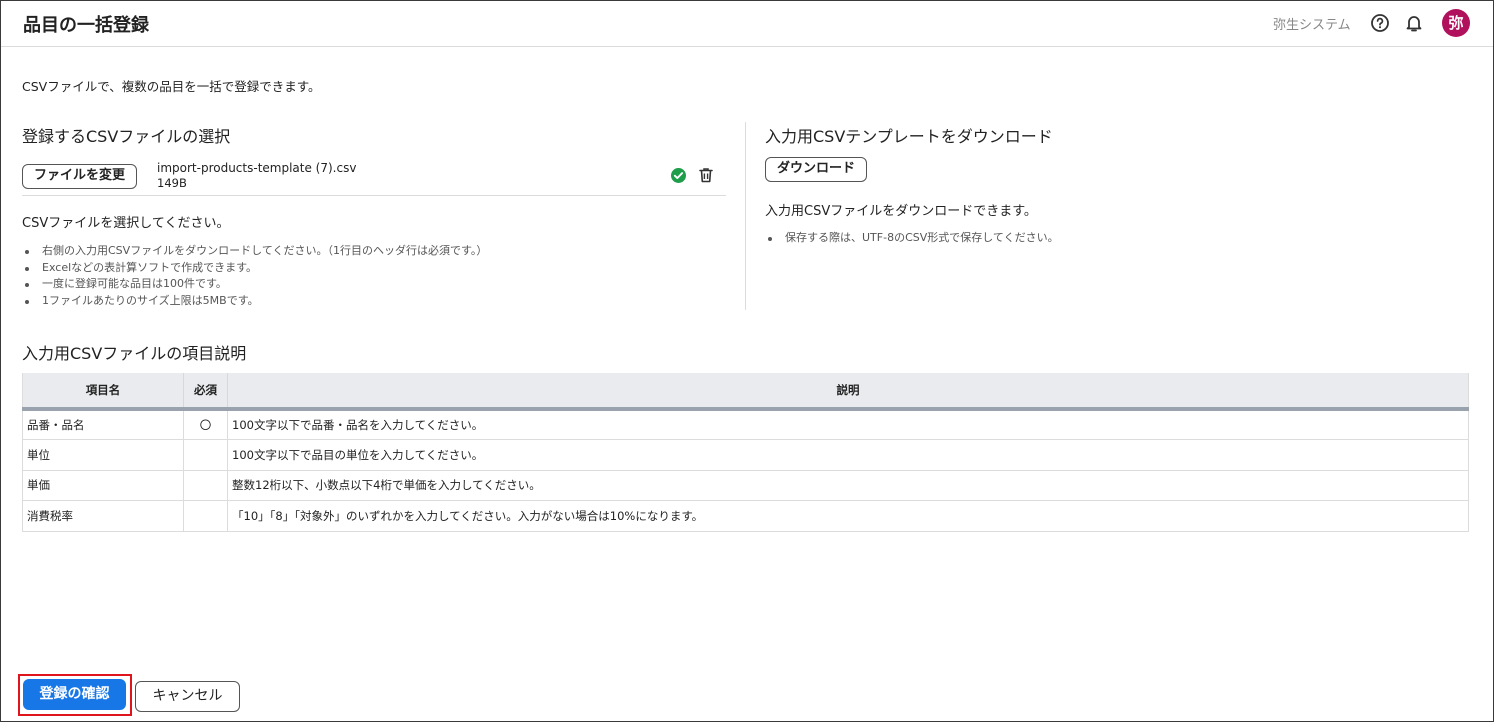 Image resolution: width=1494 pixels, height=722 pixels. What do you see at coordinates (103, 424) in the screenshot?
I see `cell-name: 品番・品名` at bounding box center [103, 424].